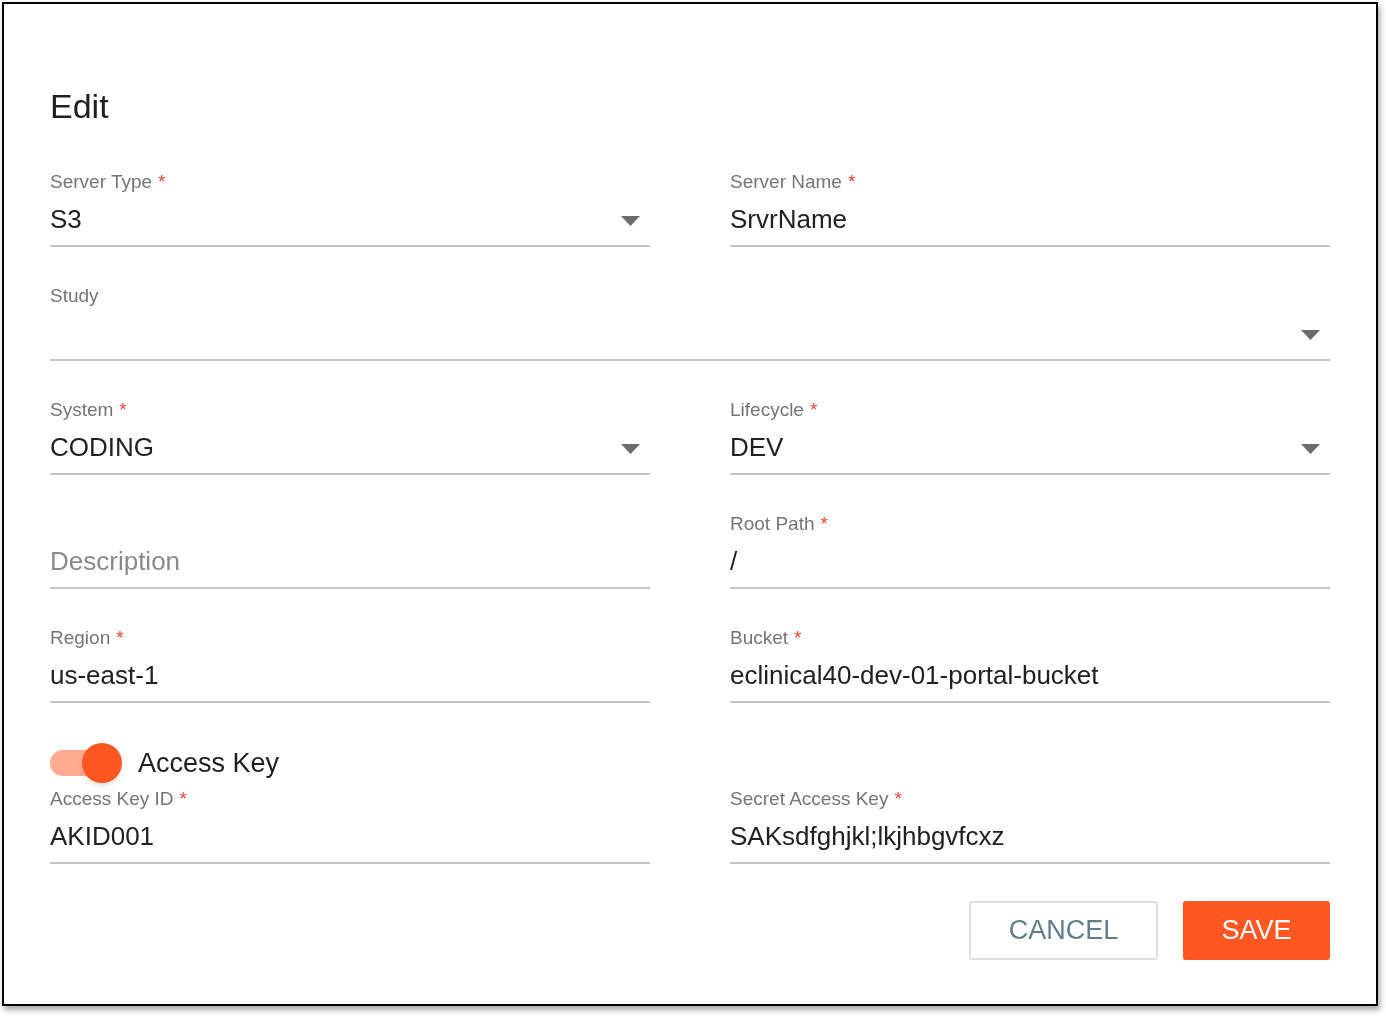  Describe the element at coordinates (74, 295) in the screenshot. I see `field-label: Study` at that location.